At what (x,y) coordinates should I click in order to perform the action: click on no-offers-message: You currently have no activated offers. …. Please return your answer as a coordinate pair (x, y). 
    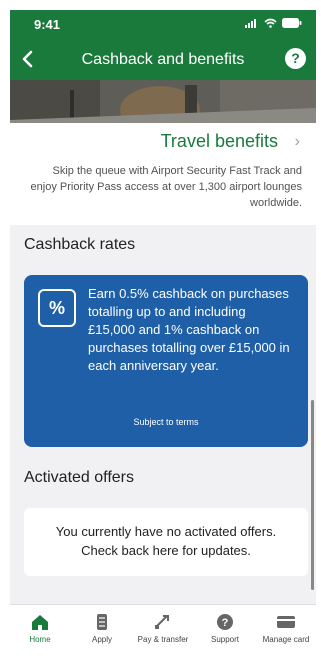
    Looking at the image, I should click on (166, 541).